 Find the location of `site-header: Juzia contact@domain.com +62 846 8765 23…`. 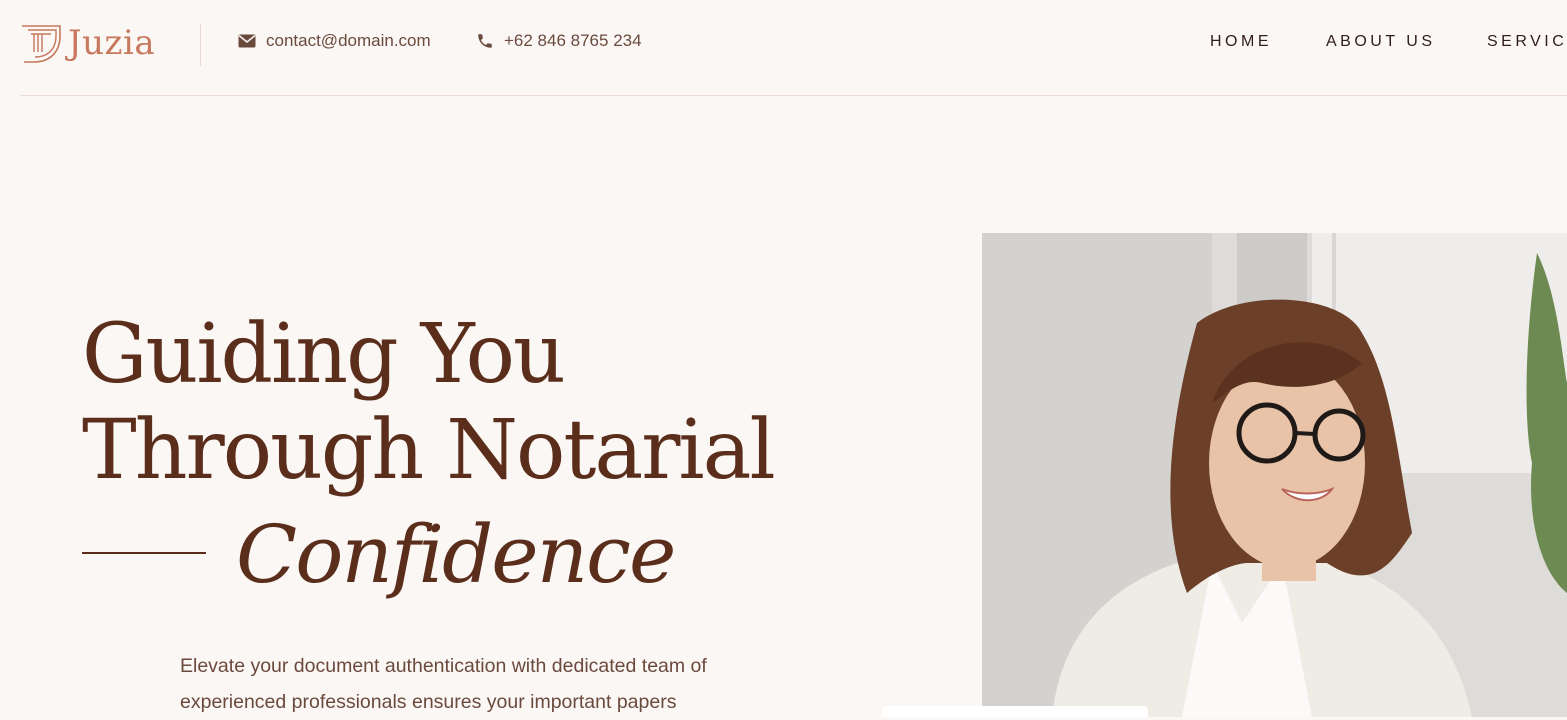

site-header: Juzia contact@domain.com +62 846 8765 23… is located at coordinates (793, 48).